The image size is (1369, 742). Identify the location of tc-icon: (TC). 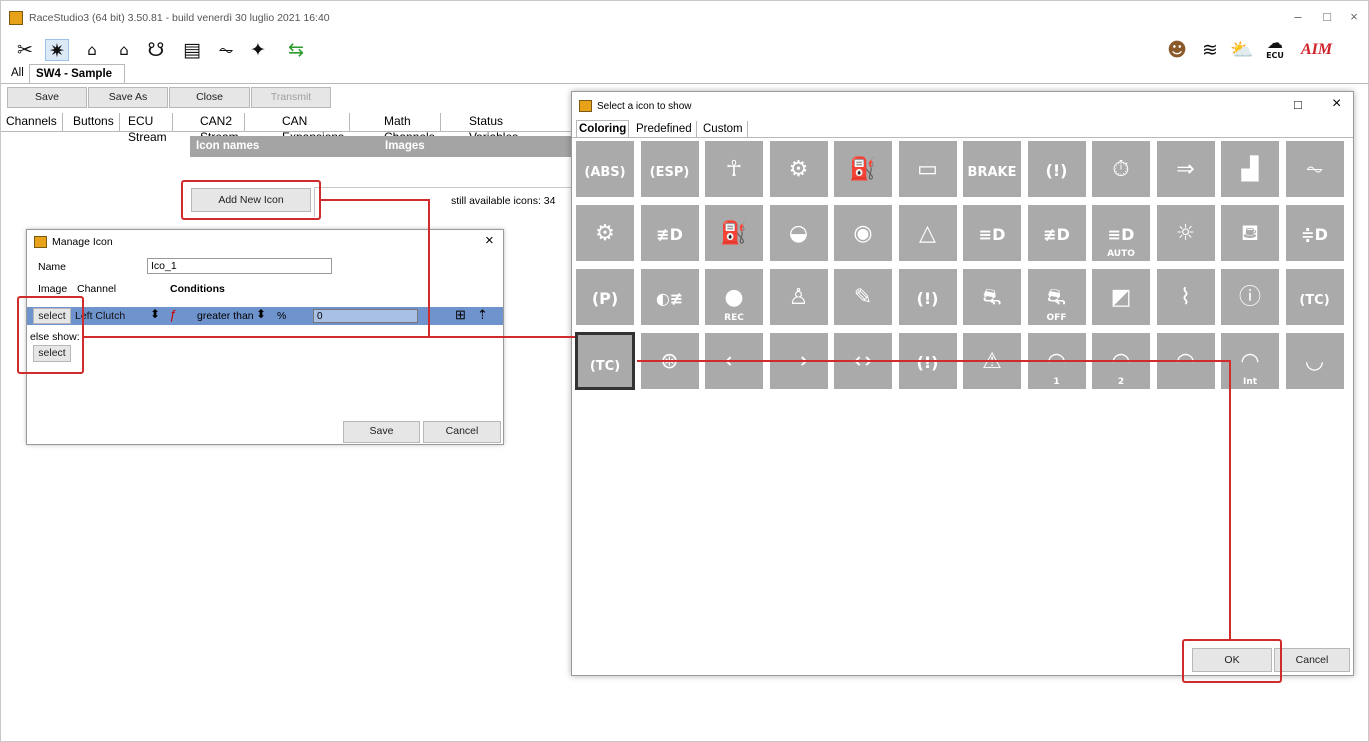
(1314, 297).